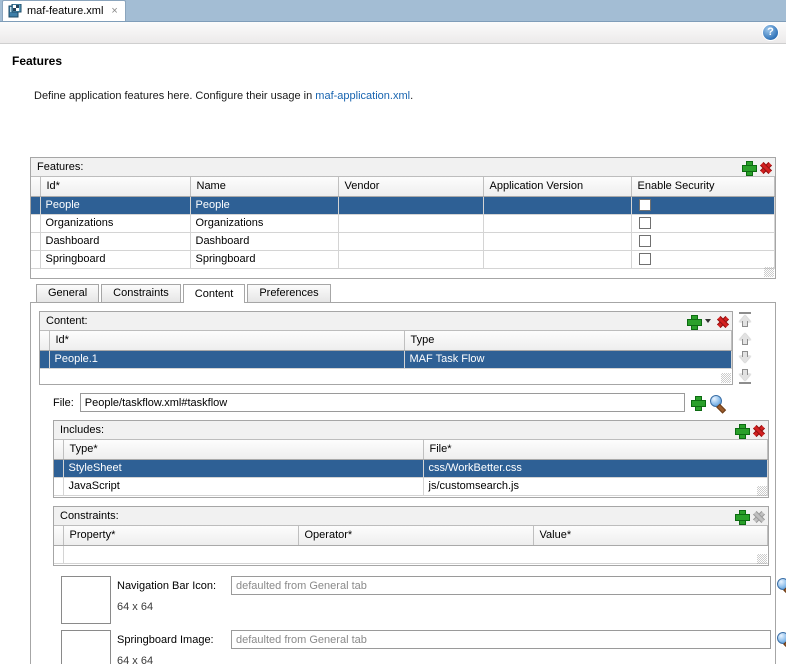 The image size is (786, 664). What do you see at coordinates (264, 241) in the screenshot?
I see `cell-name: Dashboard` at bounding box center [264, 241].